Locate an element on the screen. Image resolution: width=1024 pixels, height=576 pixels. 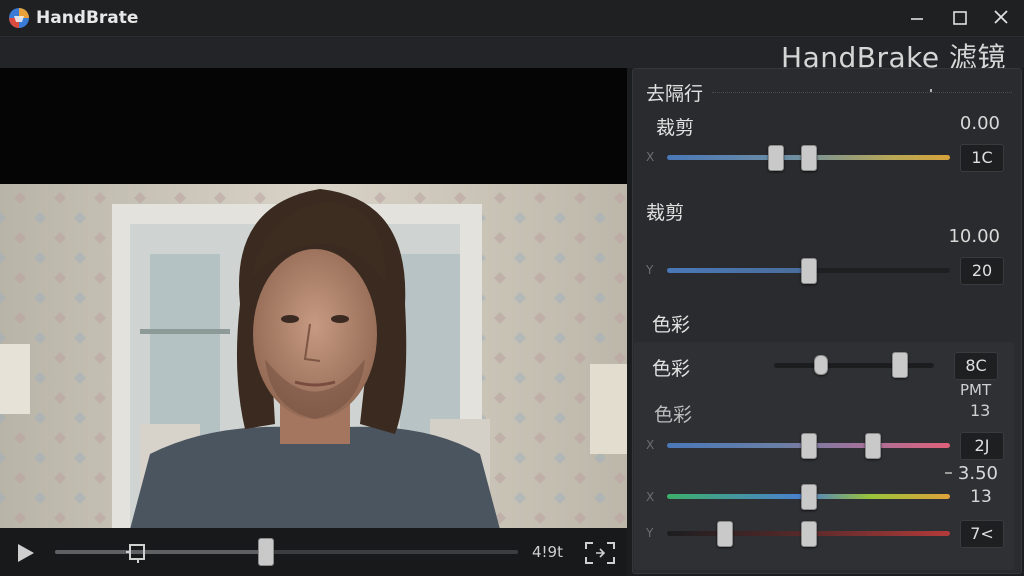
seek-progress is located at coordinates (160, 552).